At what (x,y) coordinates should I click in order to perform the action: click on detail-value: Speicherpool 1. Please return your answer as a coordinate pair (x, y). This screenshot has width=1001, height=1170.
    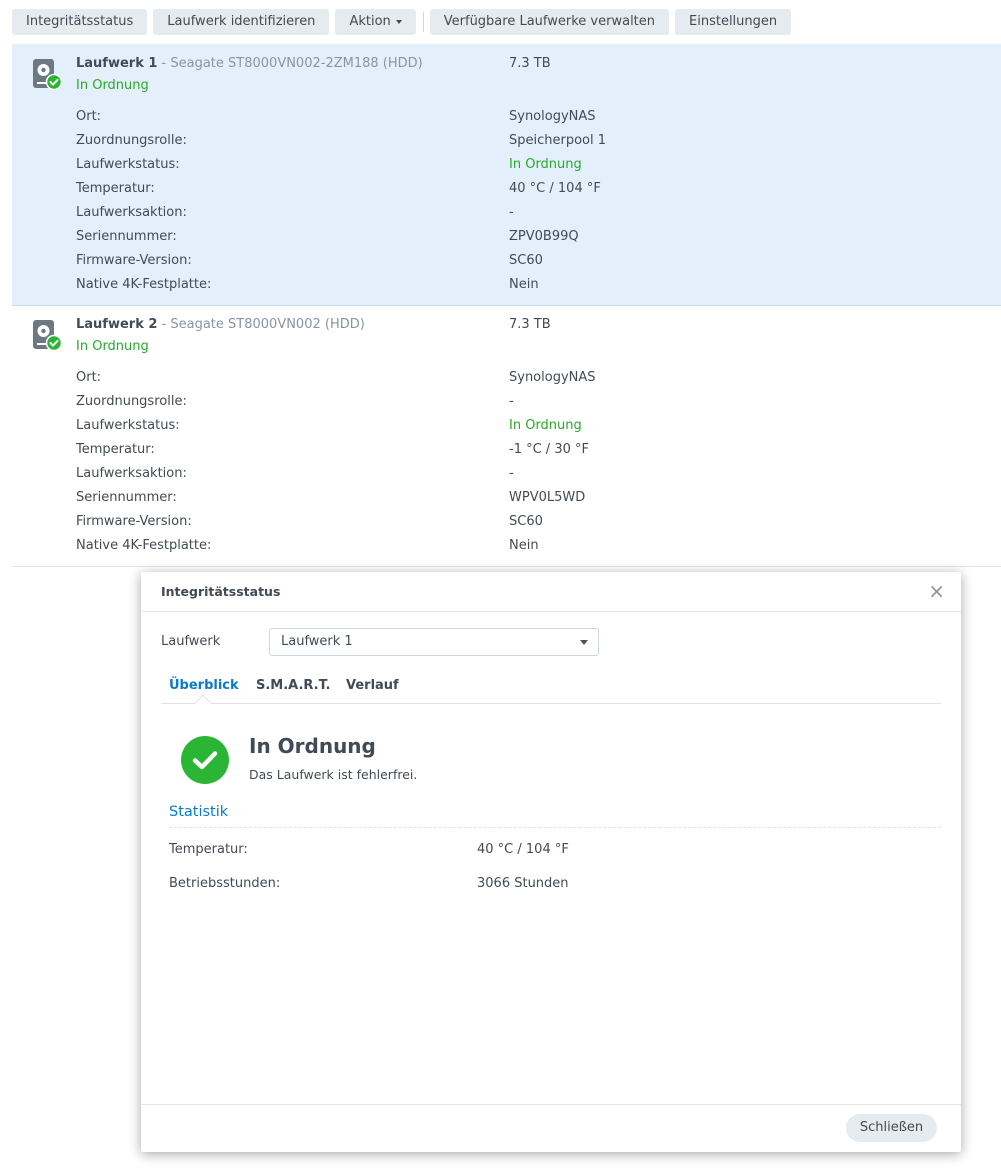
    Looking at the image, I should click on (558, 140).